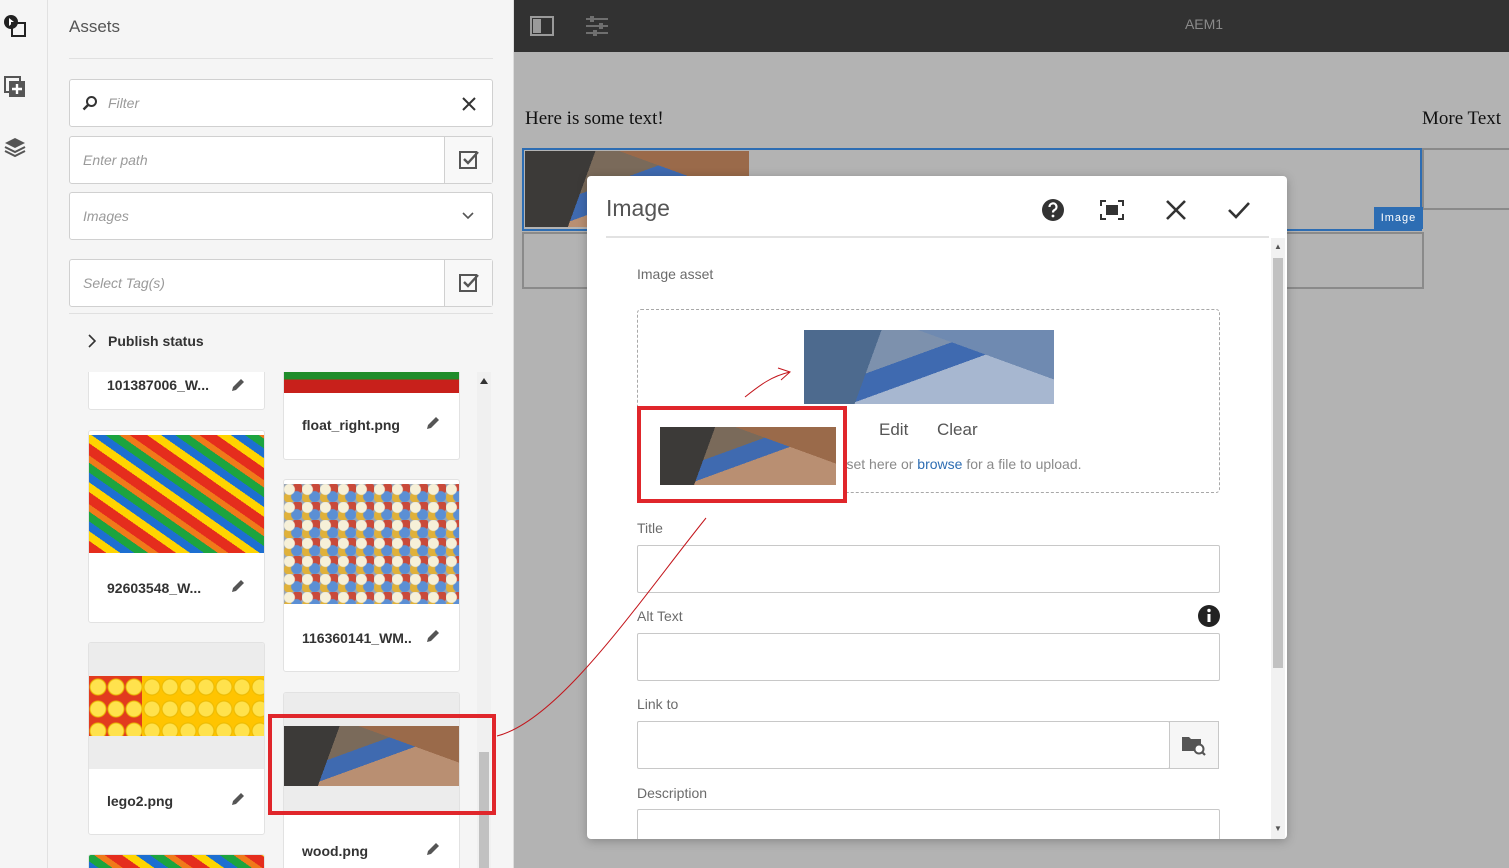 The height and width of the screenshot is (868, 1509). What do you see at coordinates (1011, 26) in the screenshot?
I see `editor-toolbar: AEM1` at bounding box center [1011, 26].